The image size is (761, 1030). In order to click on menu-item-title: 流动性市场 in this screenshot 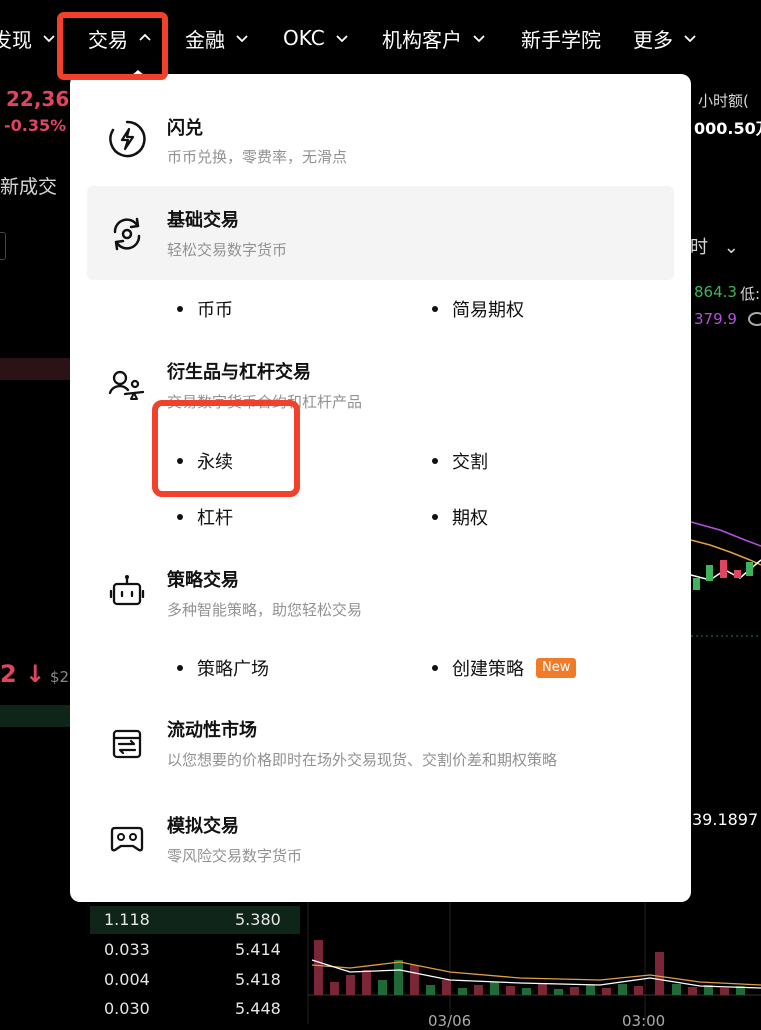, I will do `click(212, 730)`.